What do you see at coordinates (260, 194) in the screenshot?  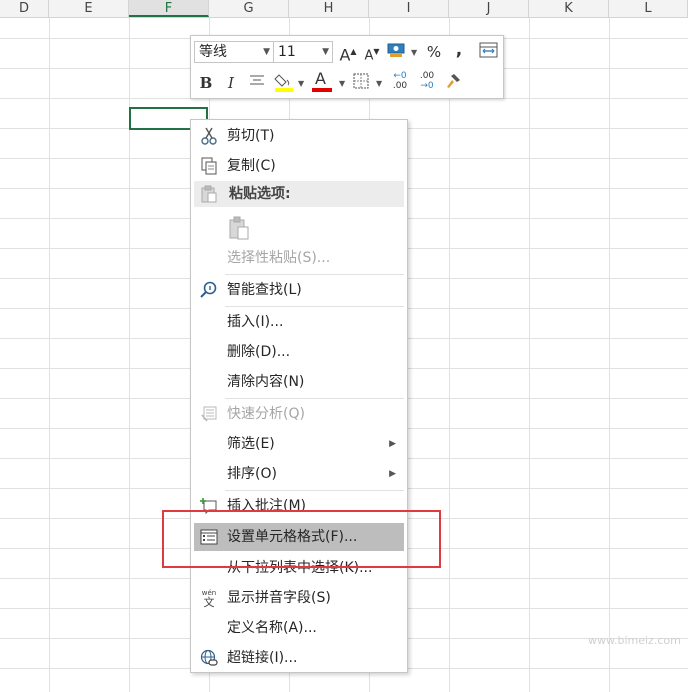 I see `menu-label-paste-options: 粘贴选项:` at bounding box center [260, 194].